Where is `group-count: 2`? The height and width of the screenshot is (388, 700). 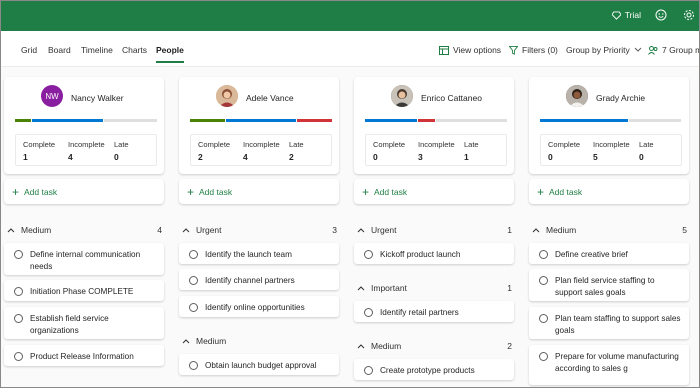
group-count: 2 is located at coordinates (509, 346).